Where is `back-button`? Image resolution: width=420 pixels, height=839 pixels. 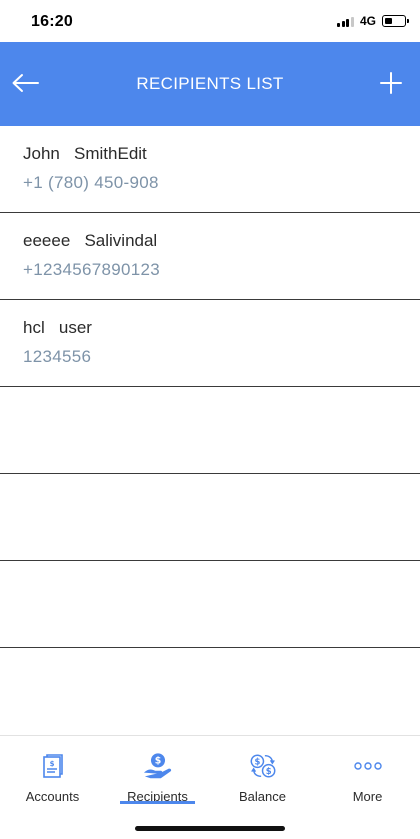 back-button is located at coordinates (25, 83).